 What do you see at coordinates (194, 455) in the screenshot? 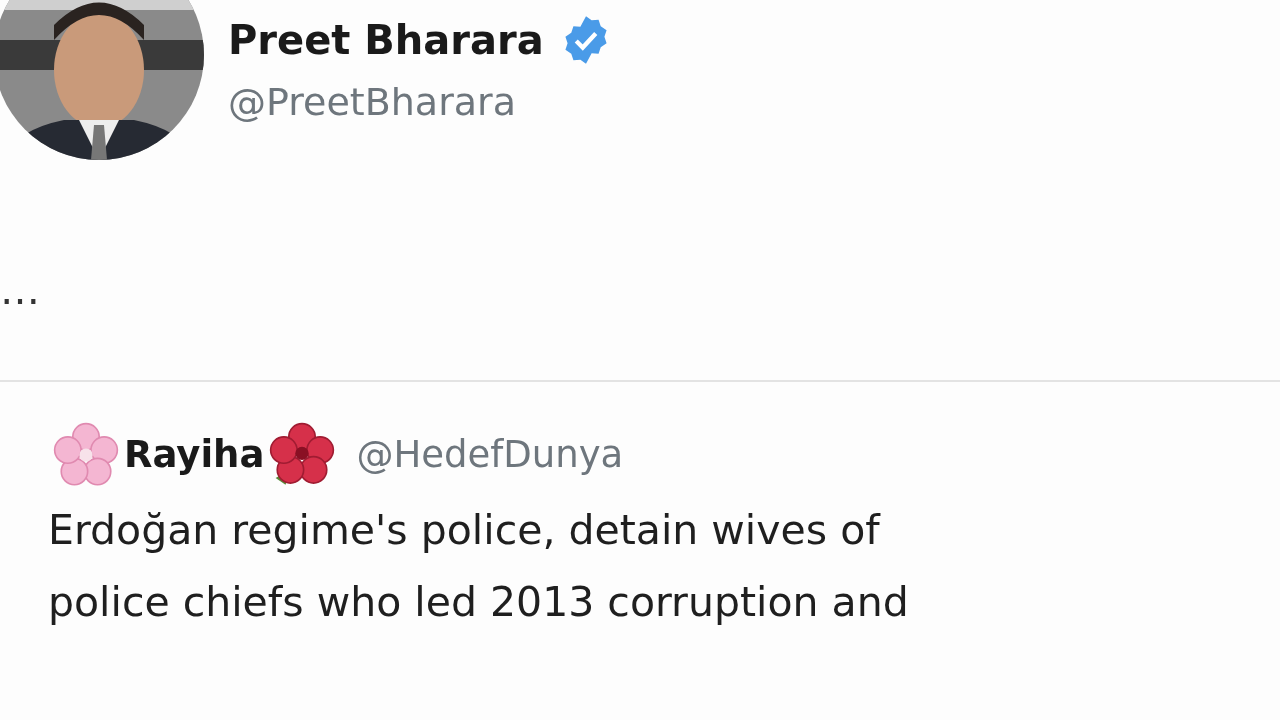
I see `quoted-name: Rayiha` at bounding box center [194, 455].